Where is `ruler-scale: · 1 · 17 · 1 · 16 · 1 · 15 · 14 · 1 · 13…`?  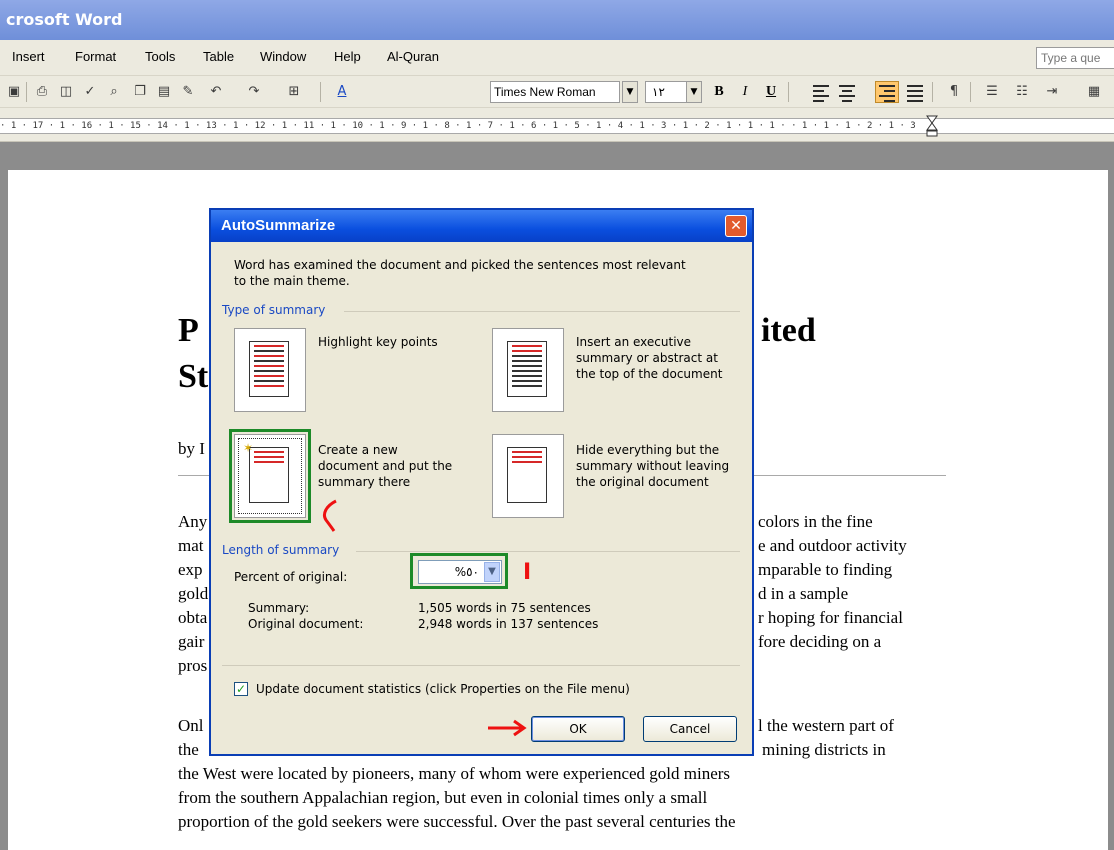 ruler-scale: · 1 · 17 · 1 · 16 · 1 · 15 · 14 · 1 · 13… is located at coordinates (557, 126).